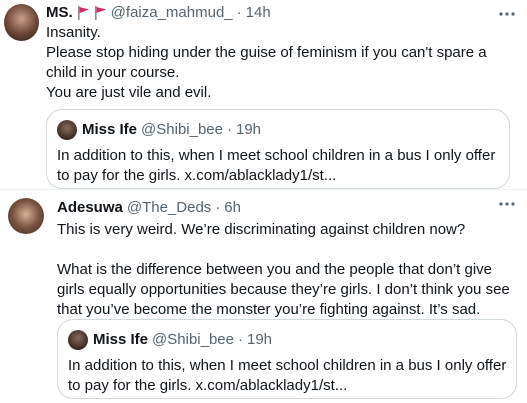 Image resolution: width=527 pixels, height=403 pixels. I want to click on author-handle: @faiza_mahmud_, so click(172, 13).